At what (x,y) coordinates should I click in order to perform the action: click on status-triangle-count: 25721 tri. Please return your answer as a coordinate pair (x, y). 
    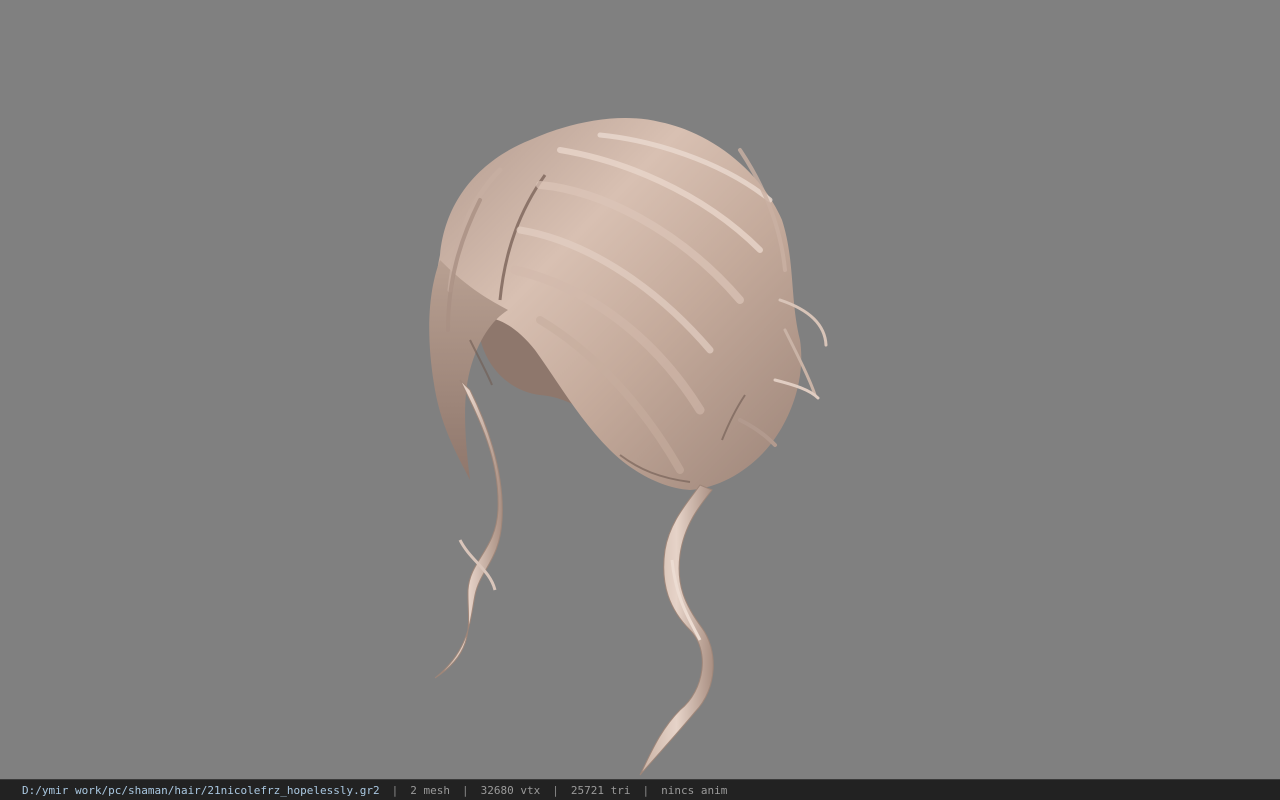
    Looking at the image, I should click on (600, 790).